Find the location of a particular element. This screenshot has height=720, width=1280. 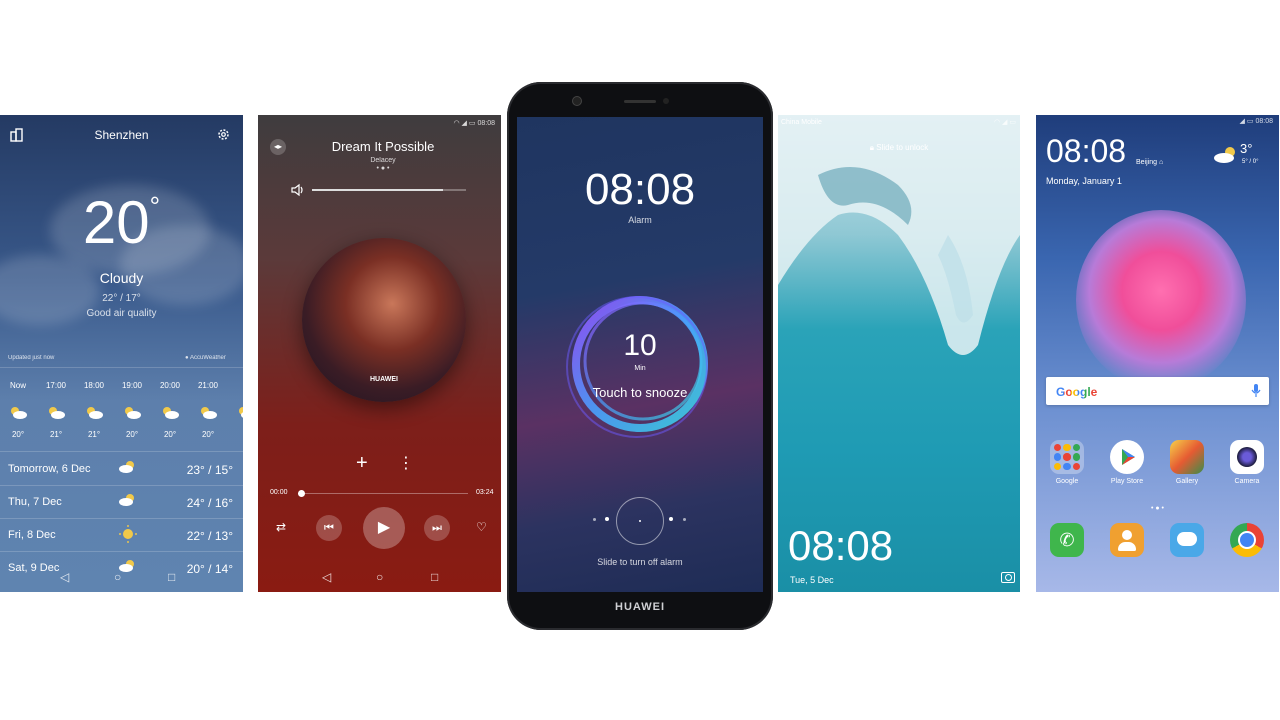

next-button: ⏭ is located at coordinates (437, 528).